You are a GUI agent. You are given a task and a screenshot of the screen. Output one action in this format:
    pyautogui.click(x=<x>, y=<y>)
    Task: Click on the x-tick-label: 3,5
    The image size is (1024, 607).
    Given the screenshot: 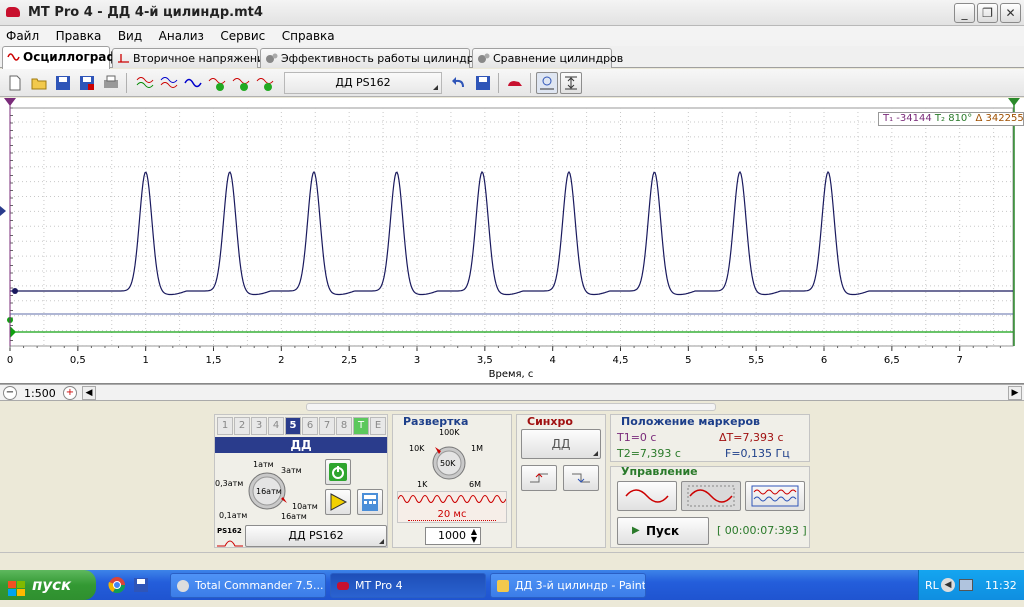 What is the action you would take?
    pyautogui.click(x=485, y=360)
    